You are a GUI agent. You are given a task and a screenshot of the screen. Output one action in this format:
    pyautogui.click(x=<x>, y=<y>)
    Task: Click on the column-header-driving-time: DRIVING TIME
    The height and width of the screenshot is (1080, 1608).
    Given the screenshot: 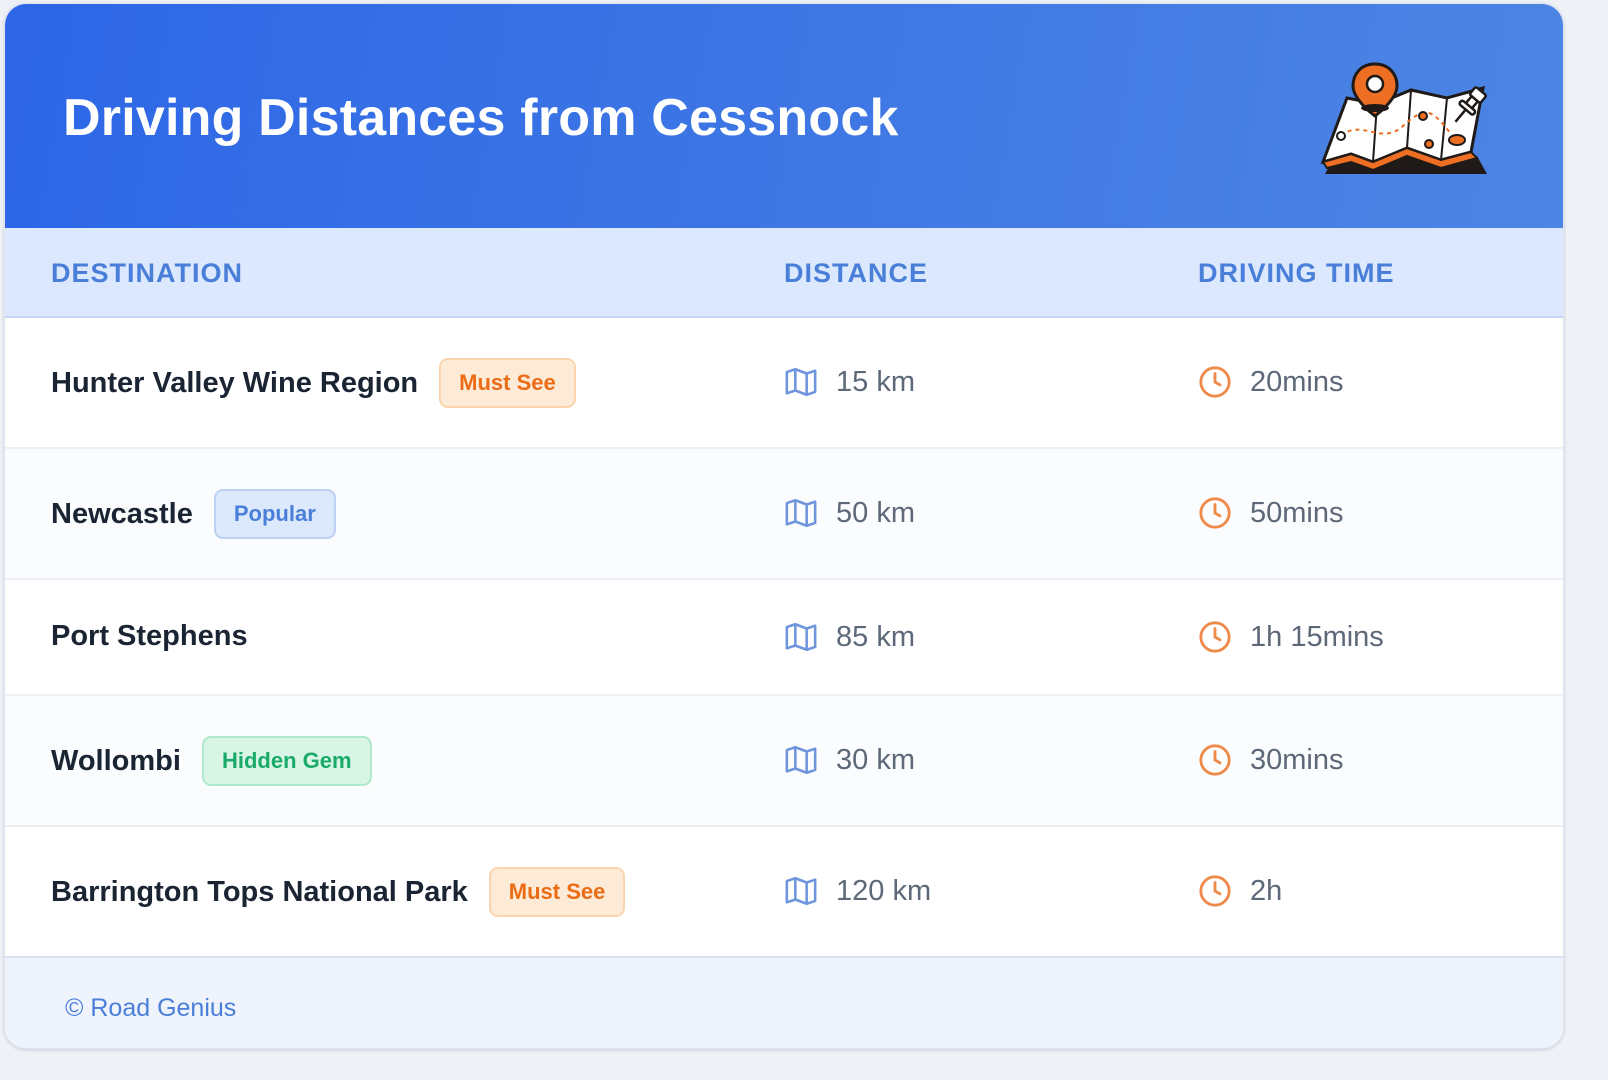 What is the action you would take?
    pyautogui.click(x=1296, y=273)
    